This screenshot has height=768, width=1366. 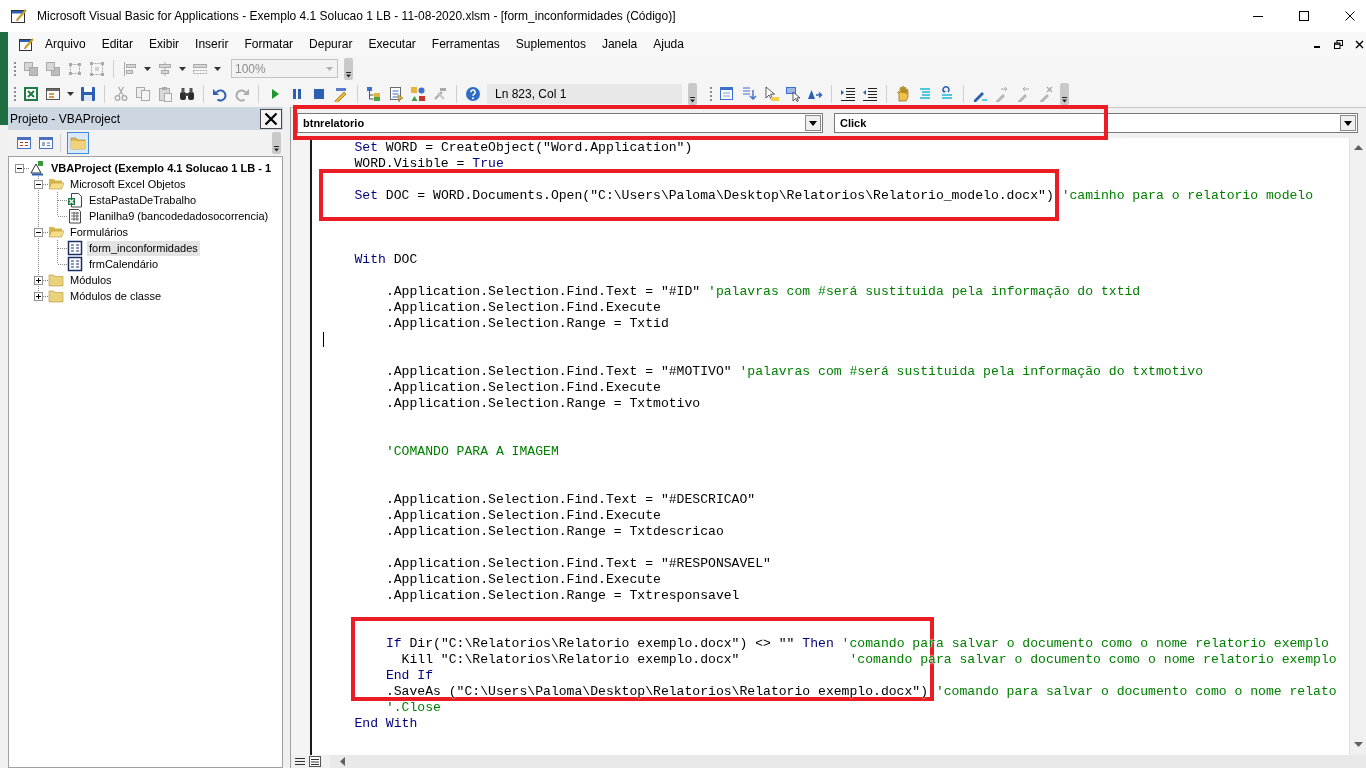 What do you see at coordinates (771, 94) in the screenshot?
I see `pointer-note-icon` at bounding box center [771, 94].